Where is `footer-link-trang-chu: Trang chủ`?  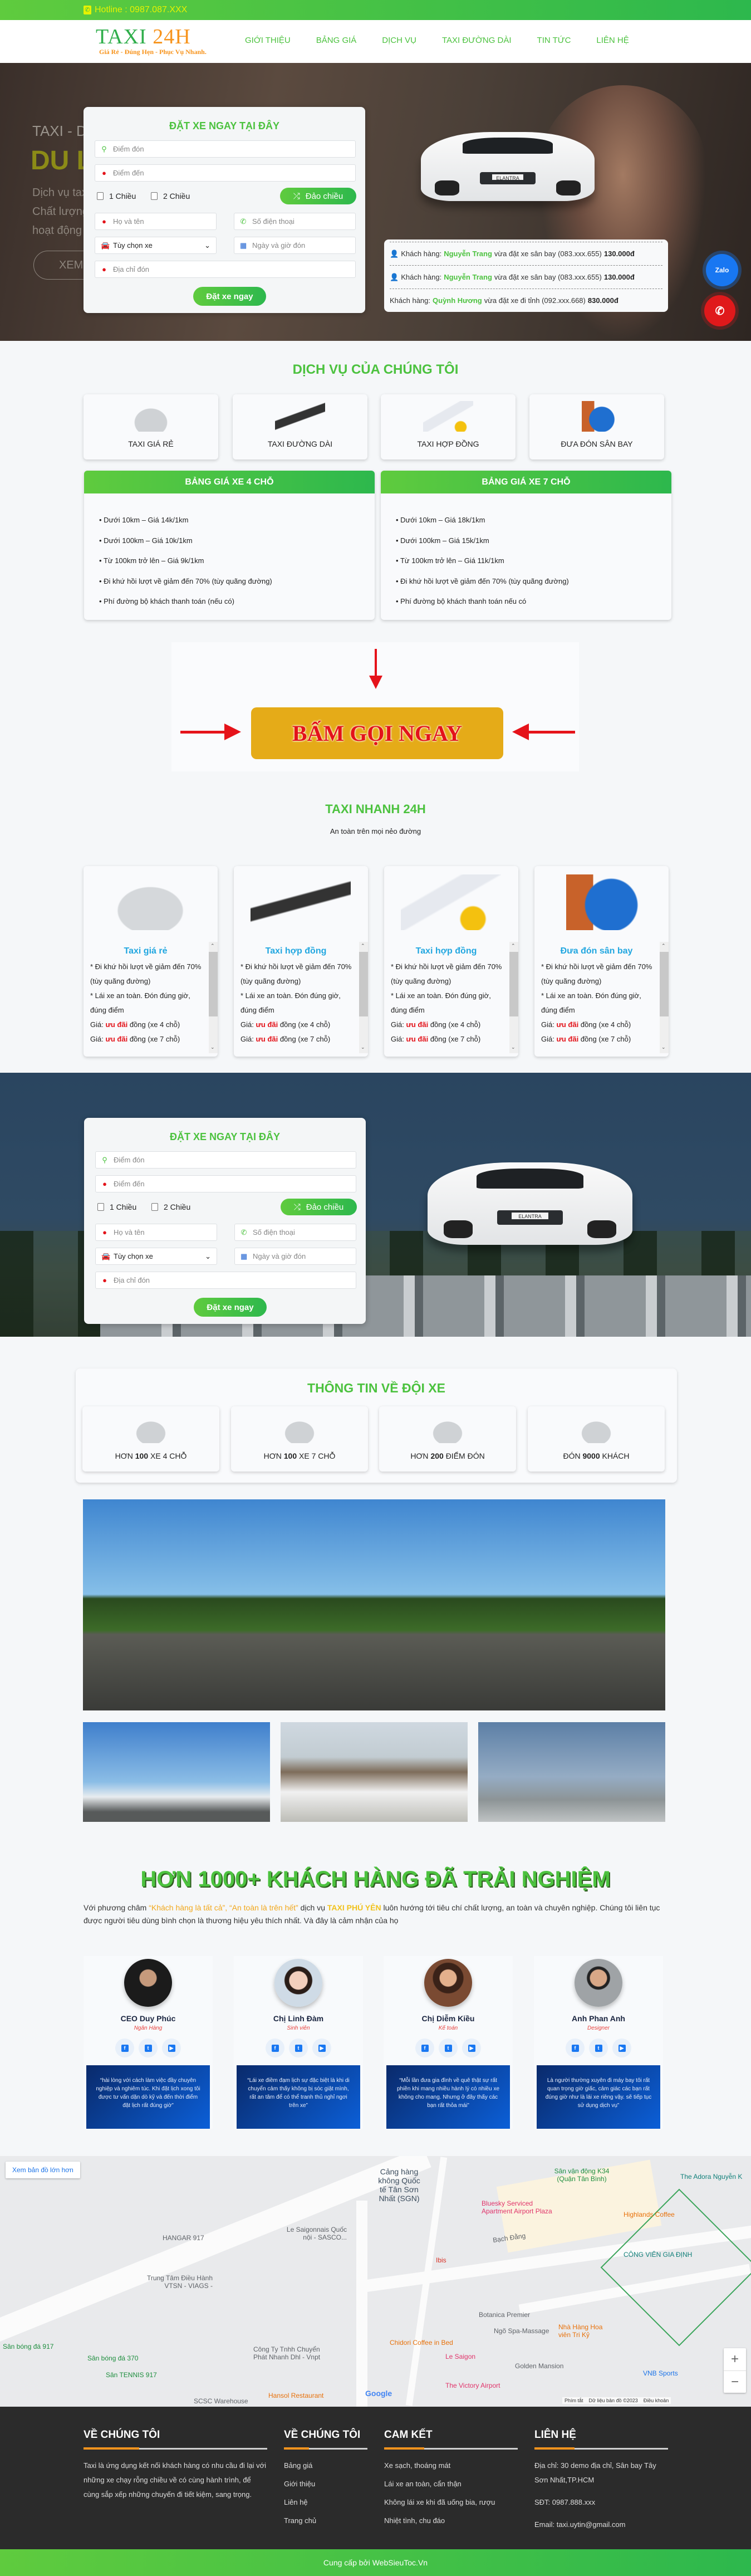
footer-link-trang-chu: Trang chủ is located at coordinates (326, 2521).